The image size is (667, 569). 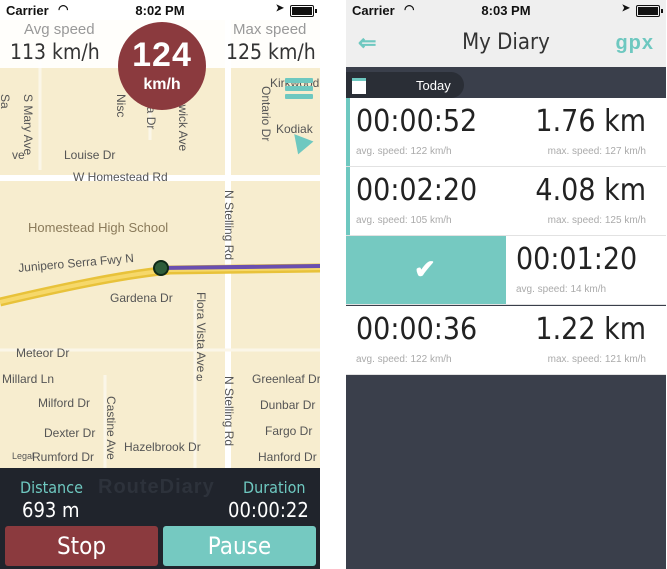 What do you see at coordinates (561, 289) in the screenshot?
I see `trip-avg-speed: avg. speed: 14 km/h` at bounding box center [561, 289].